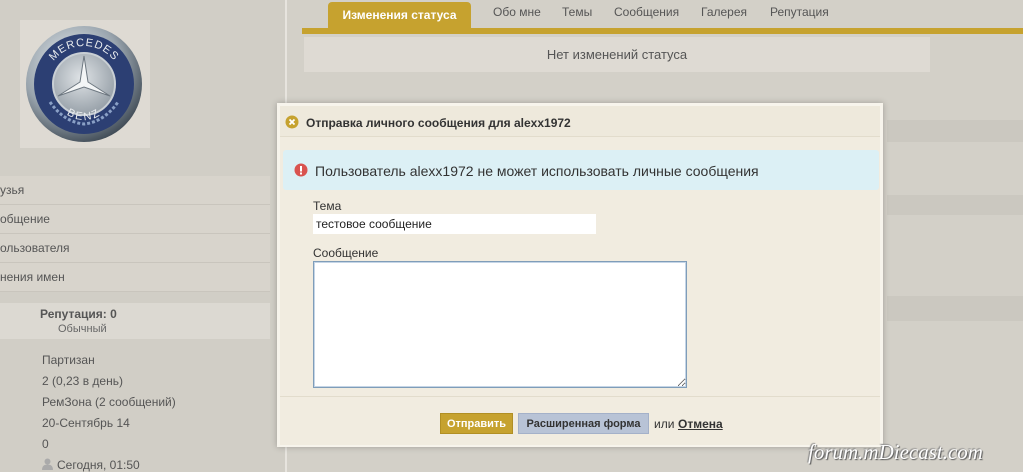  I want to click on mercedes-benz-logo: MERCEDES BENZ, so click(84, 84).